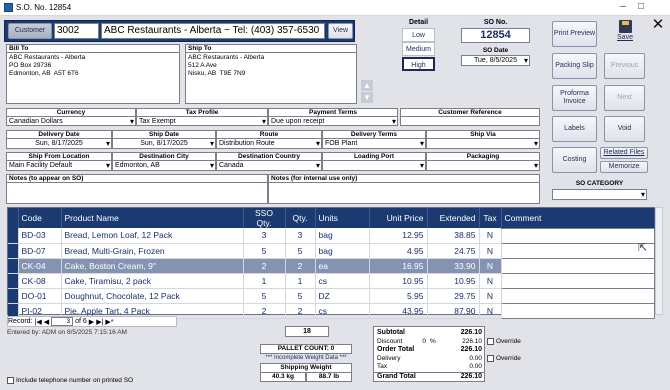 The width and height of the screenshot is (670, 390). I want to click on view-customer-button: View, so click(340, 31).